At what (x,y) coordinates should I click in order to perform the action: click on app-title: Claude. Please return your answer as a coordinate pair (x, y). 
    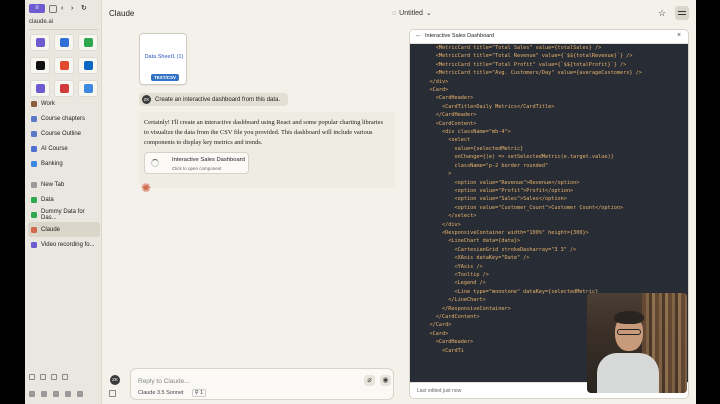
    Looking at the image, I should click on (122, 13).